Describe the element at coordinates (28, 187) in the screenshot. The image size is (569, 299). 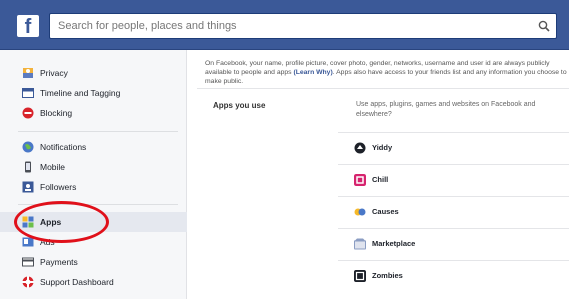
I see `followers-icon` at that location.